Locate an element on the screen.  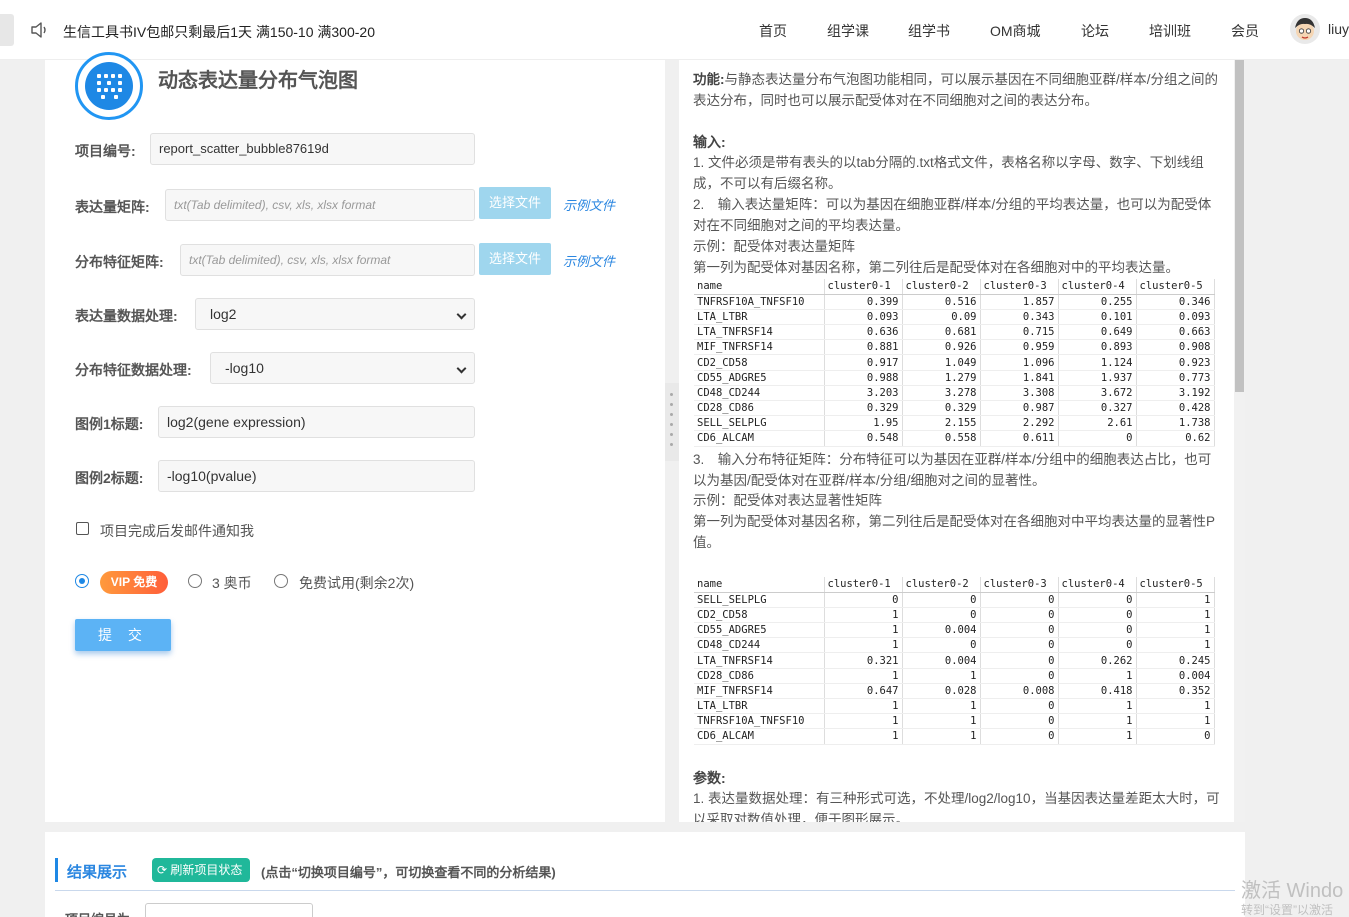
table-name-cell: CD55_ADGRE5 is located at coordinates (759, 378).